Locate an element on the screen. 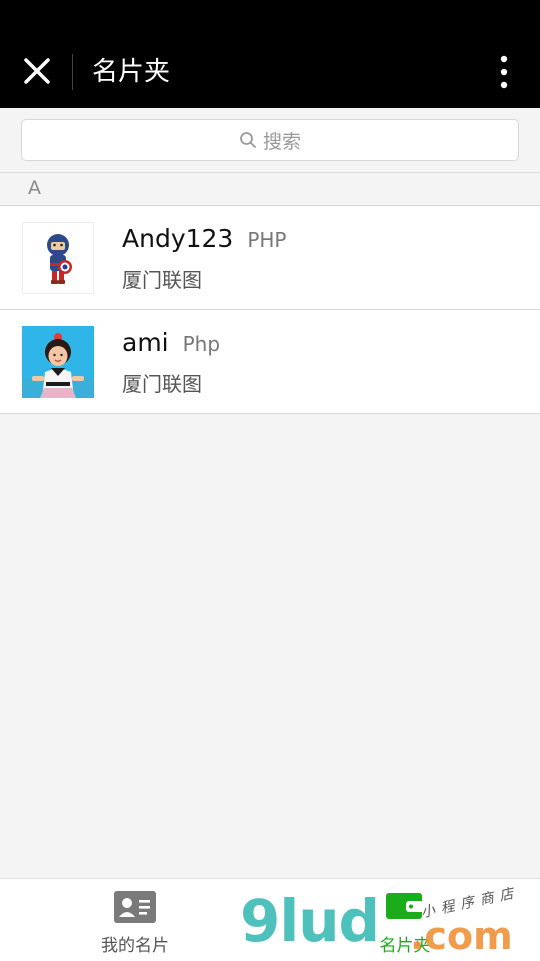 This screenshot has width=540, height=961. section-letter: A is located at coordinates (34, 188).